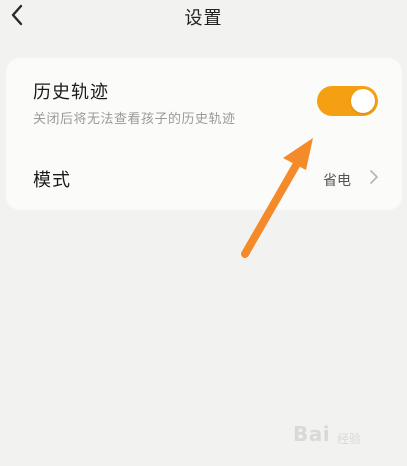  What do you see at coordinates (337, 181) in the screenshot?
I see `mode-value: 省电` at bounding box center [337, 181].